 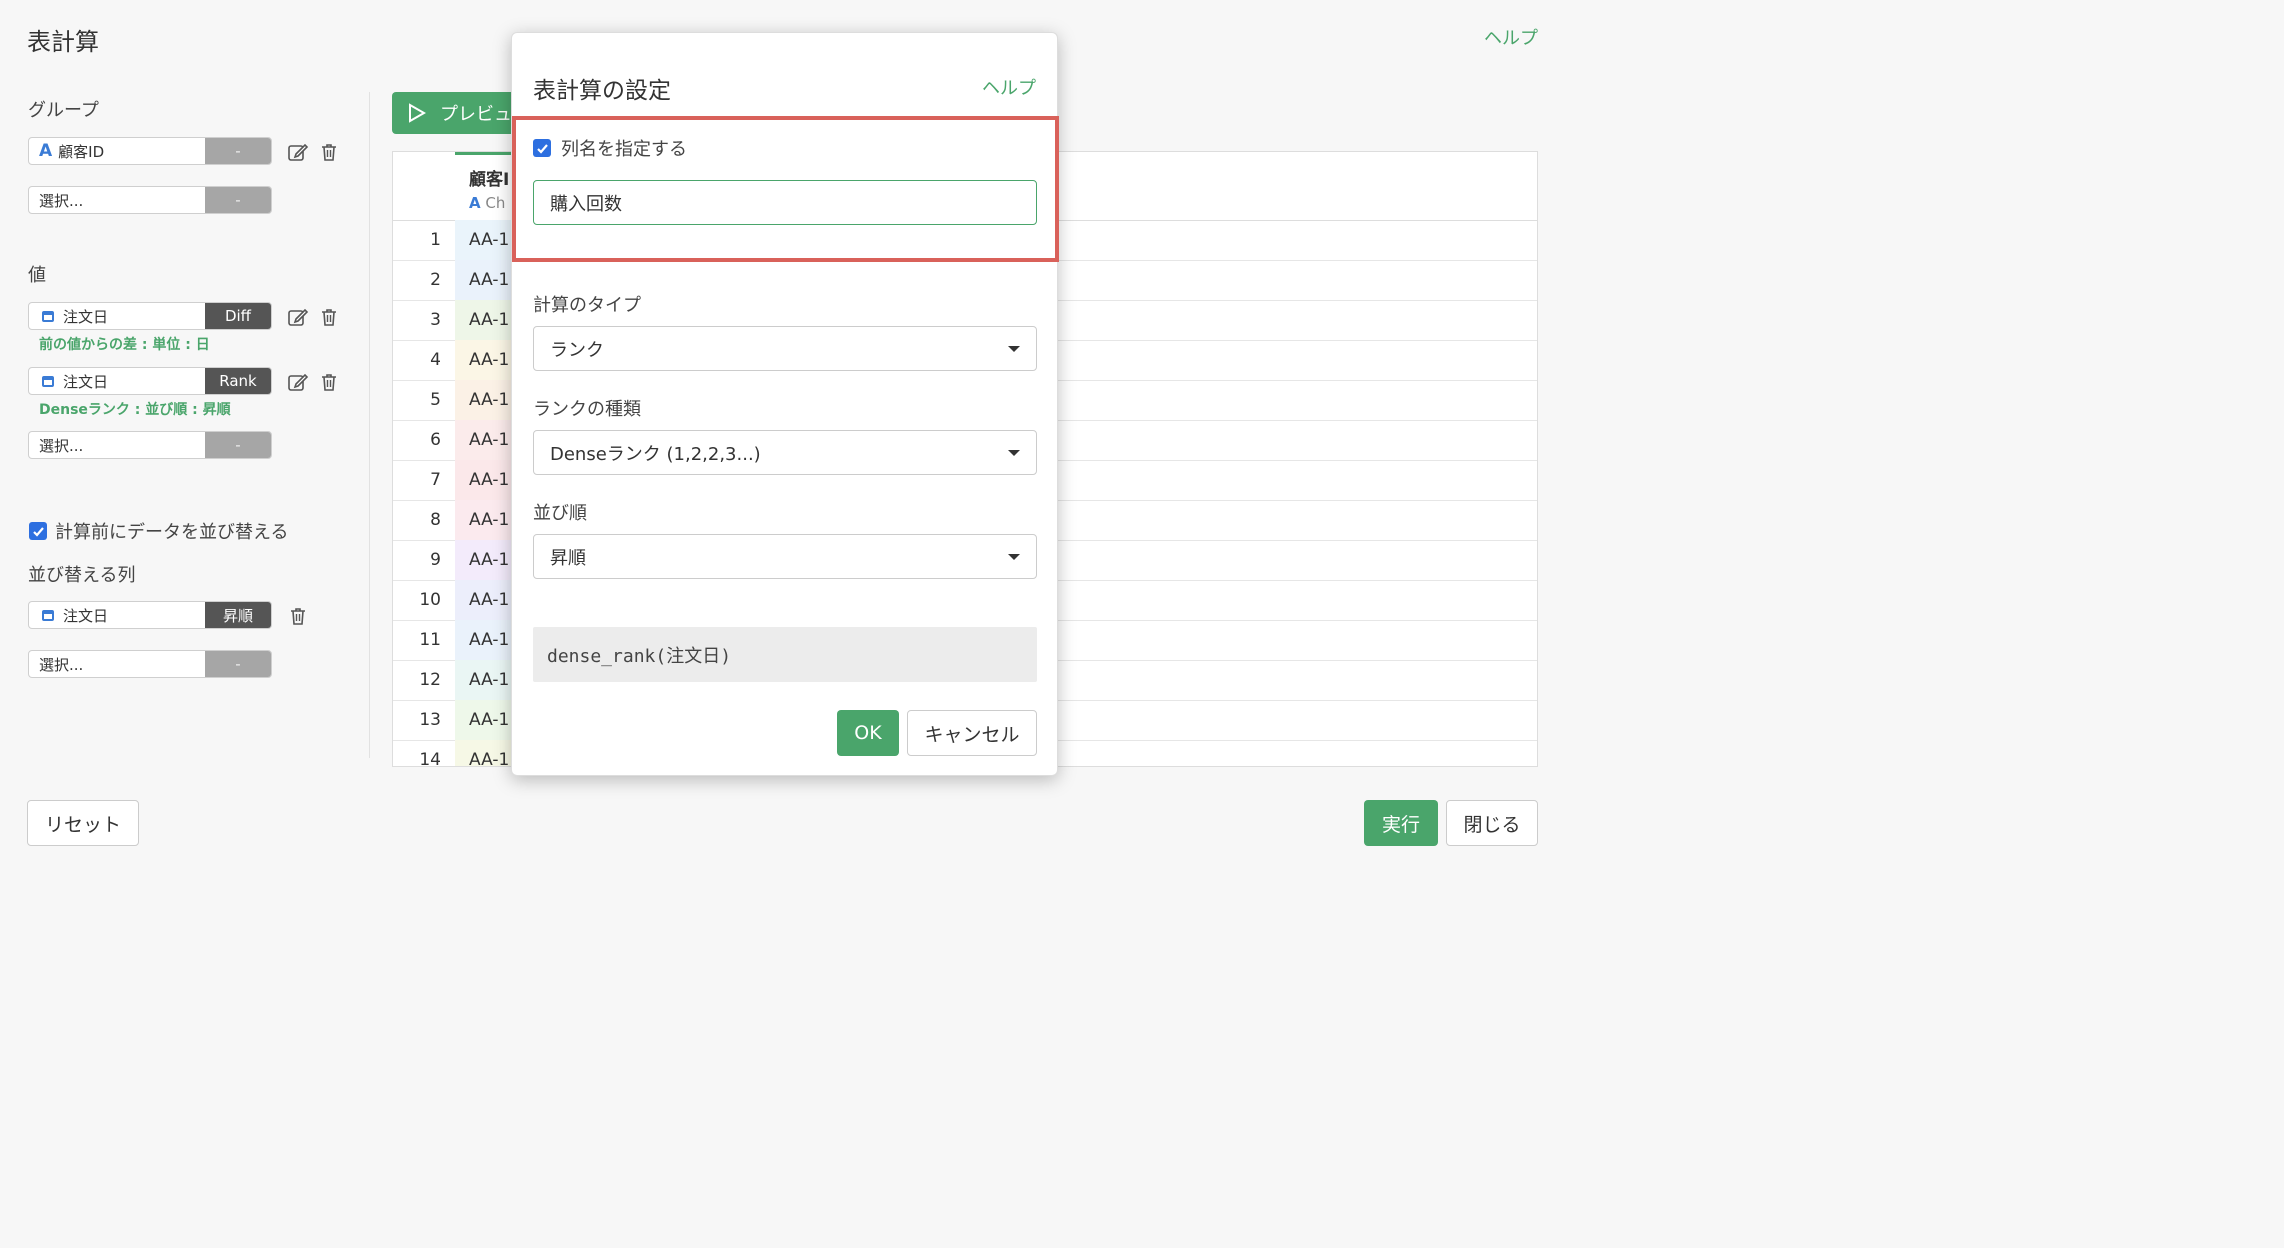 What do you see at coordinates (63, 110) in the screenshot?
I see `group-label: グループ` at bounding box center [63, 110].